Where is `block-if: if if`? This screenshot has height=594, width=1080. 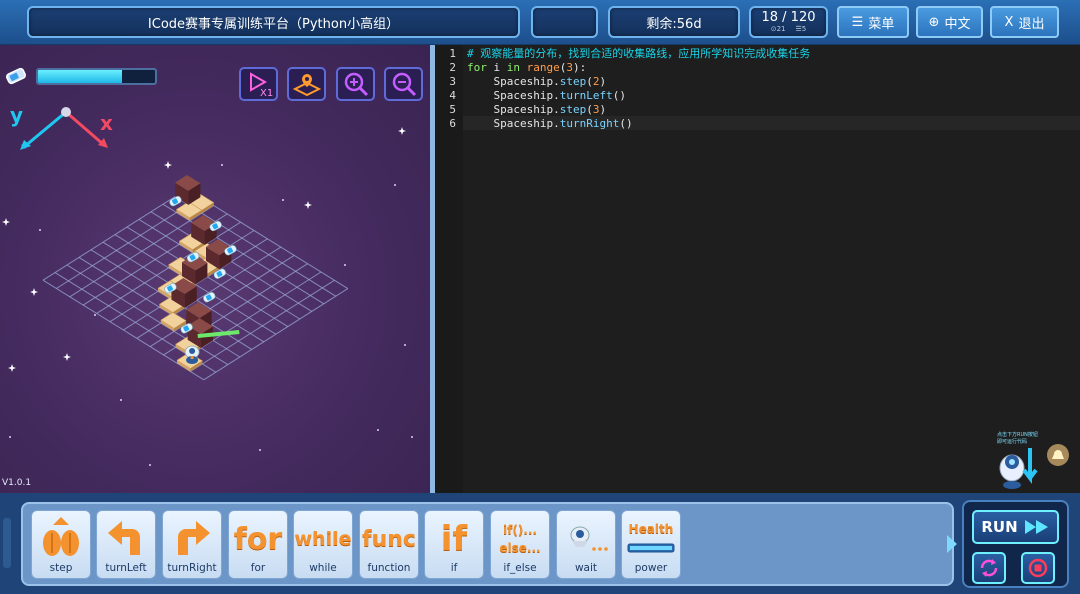
block-if: if if is located at coordinates (454, 544).